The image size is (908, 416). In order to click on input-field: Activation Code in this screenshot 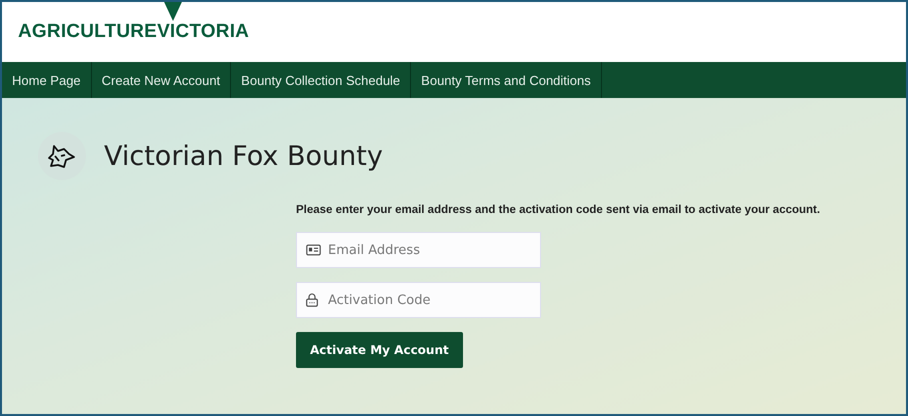, I will do `click(418, 300)`.